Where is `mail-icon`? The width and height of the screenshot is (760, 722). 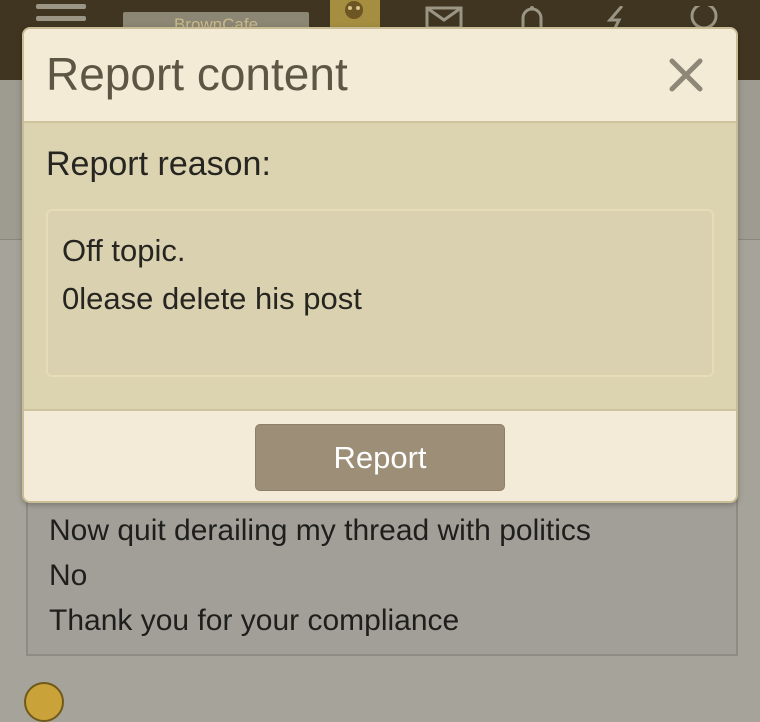 mail-icon is located at coordinates (444, 17).